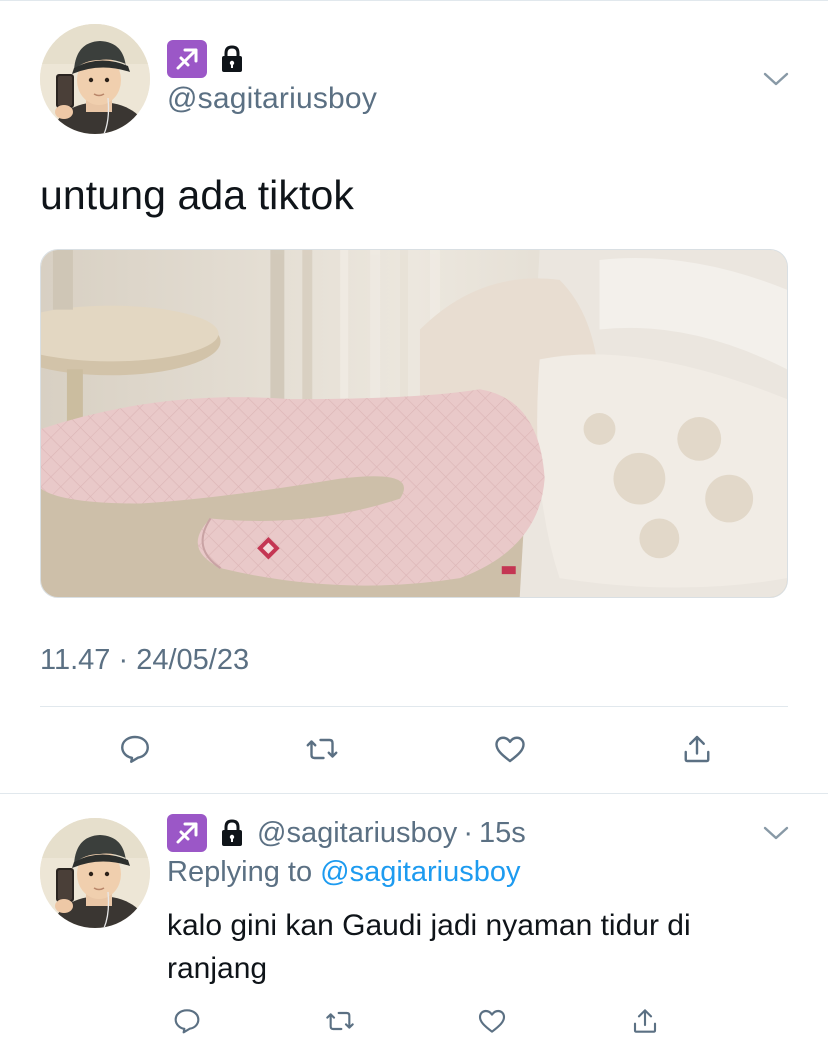  I want to click on reply-header: @sagitariusboy · 15s, so click(346, 833).